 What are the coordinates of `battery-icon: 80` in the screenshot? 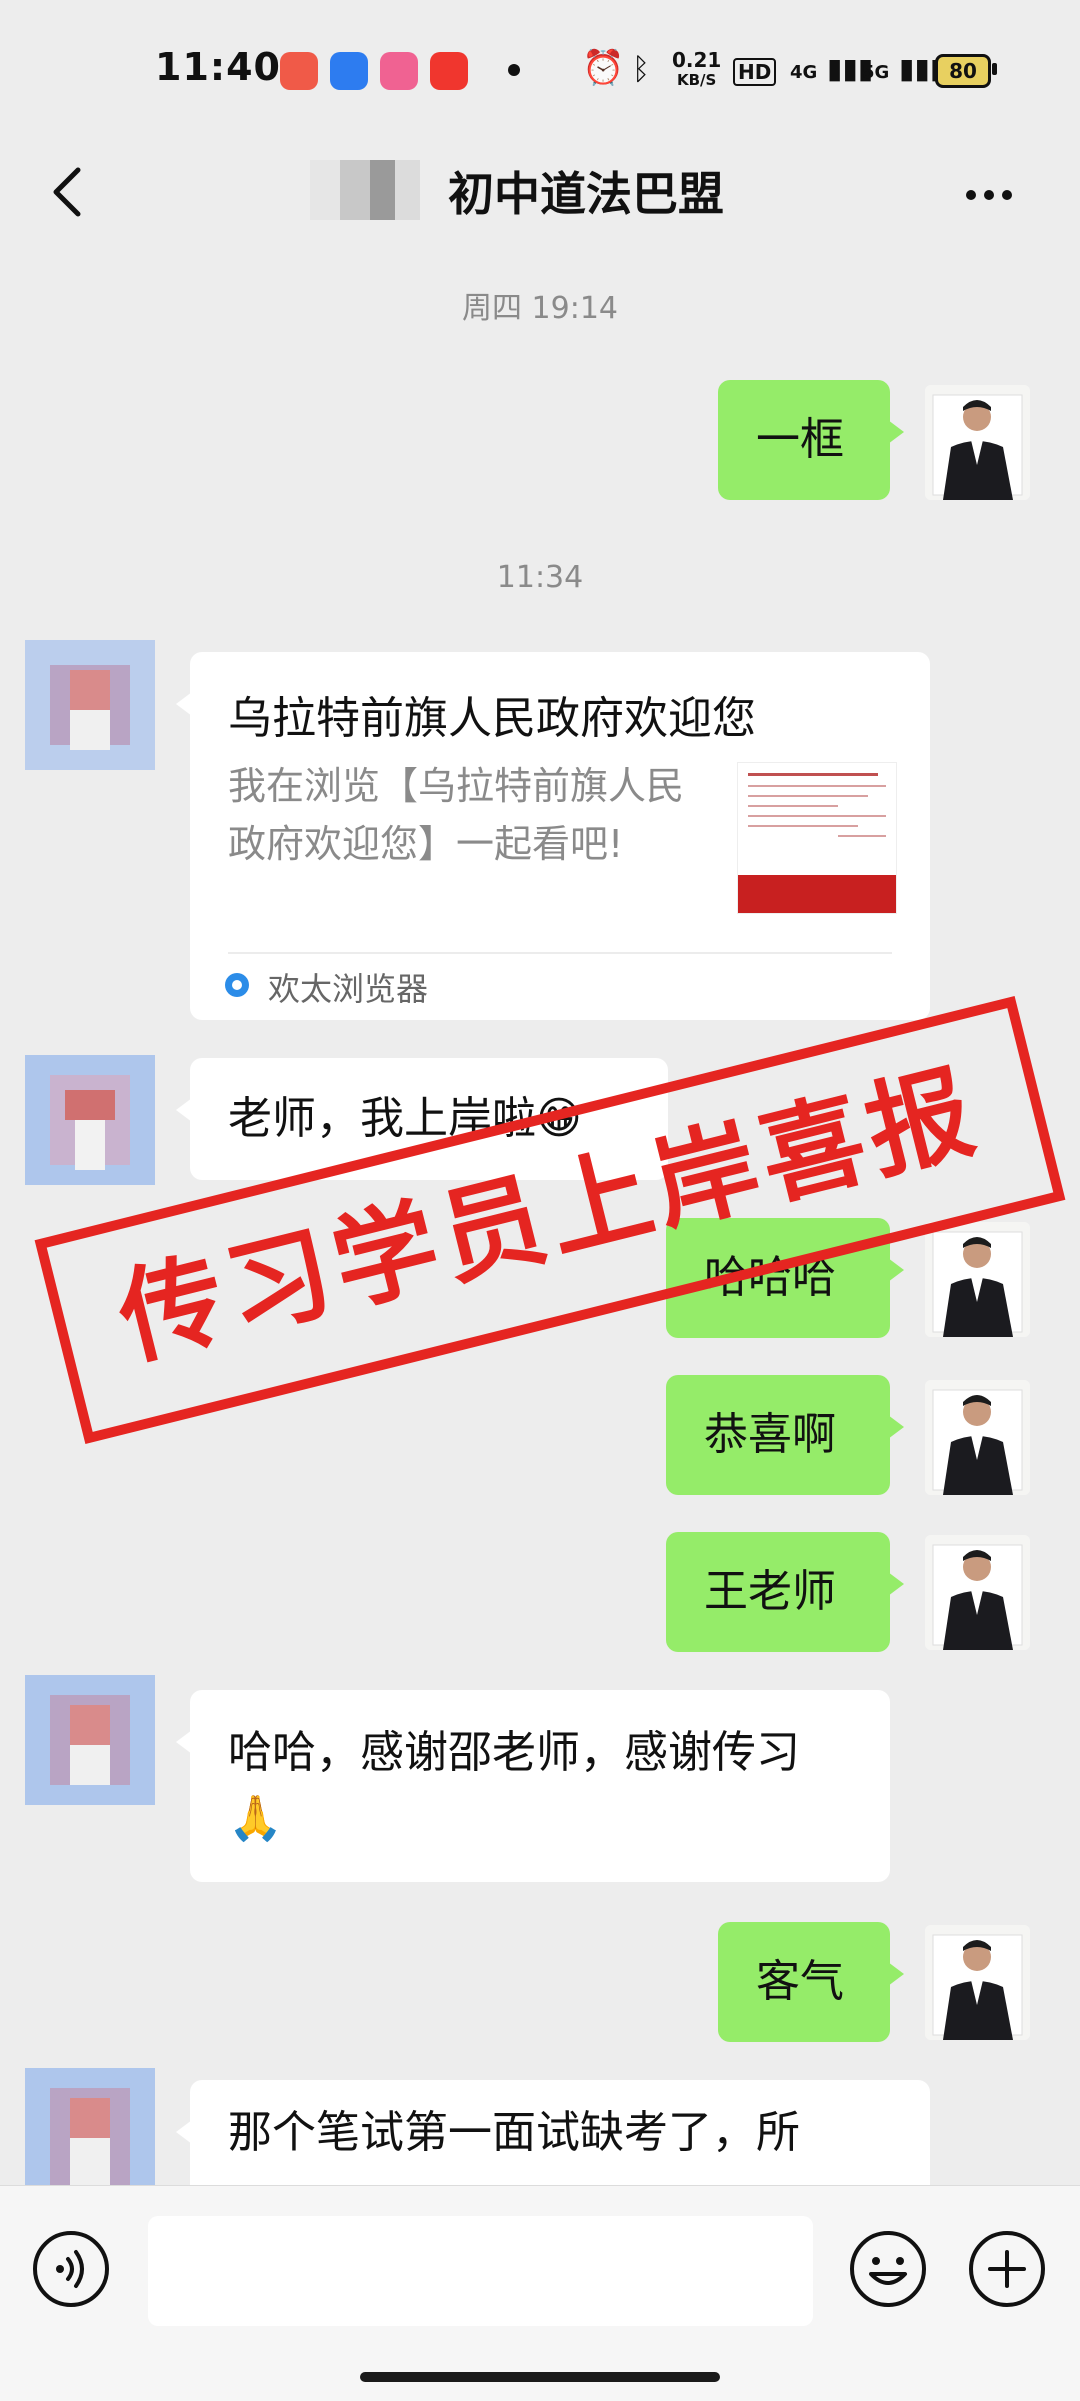 It's located at (963, 71).